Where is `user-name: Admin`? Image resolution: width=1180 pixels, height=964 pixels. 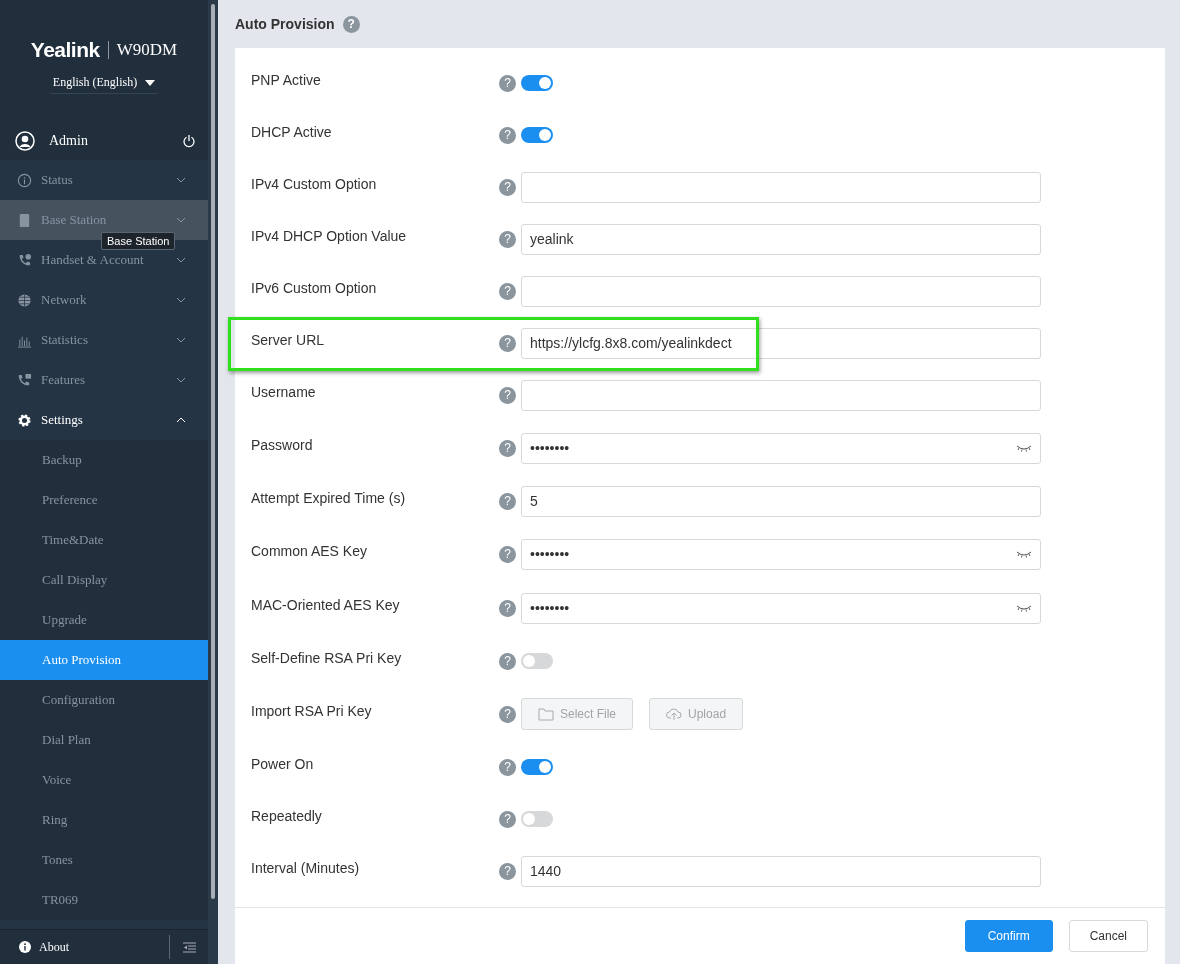 user-name: Admin is located at coordinates (68, 141).